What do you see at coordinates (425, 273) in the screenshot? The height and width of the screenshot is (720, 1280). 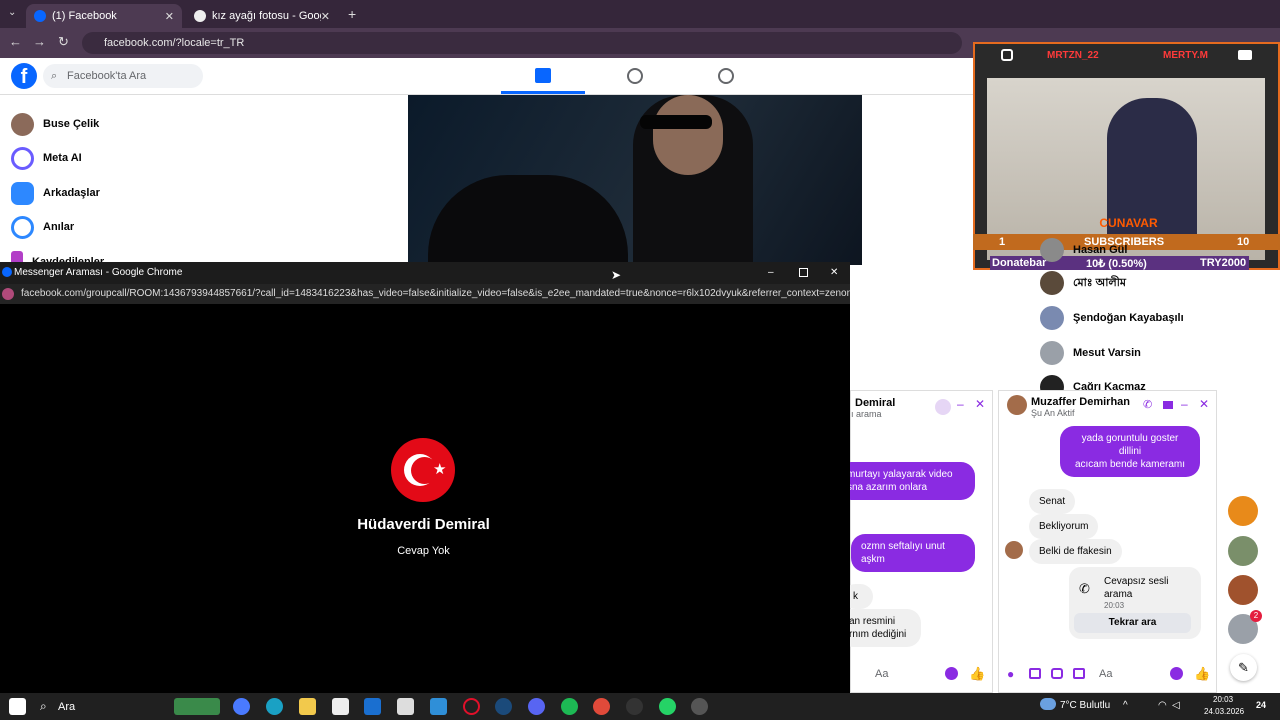 I see `window-titlebar: Messenger Araması - Google Chrome – ✕` at bounding box center [425, 273].